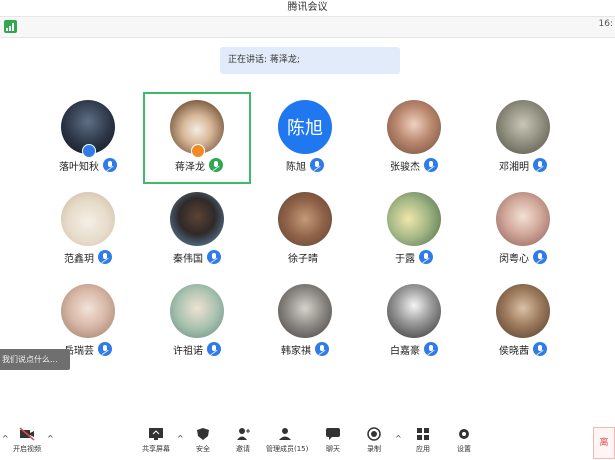 The width and height of the screenshot is (615, 460). Describe the element at coordinates (398, 438) in the screenshot. I see `record-options-chevron-icon: ^` at that location.